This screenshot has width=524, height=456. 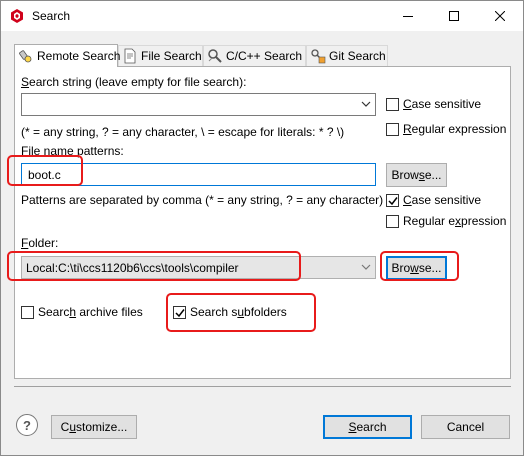 I want to click on label-text: pression, so click(x=484, y=221).